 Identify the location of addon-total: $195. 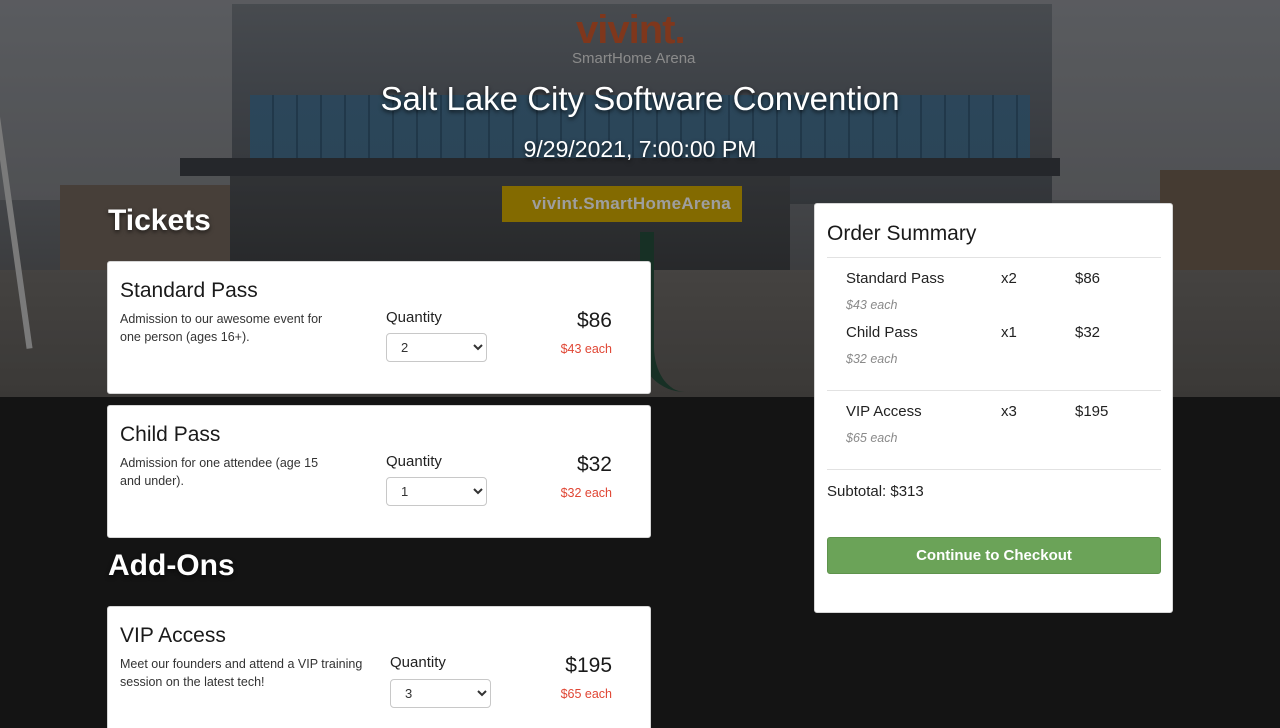
(588, 665).